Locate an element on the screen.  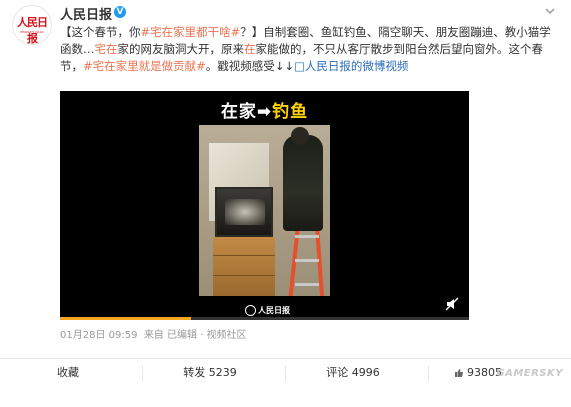
favorite-label: 收藏 is located at coordinates (68, 372).